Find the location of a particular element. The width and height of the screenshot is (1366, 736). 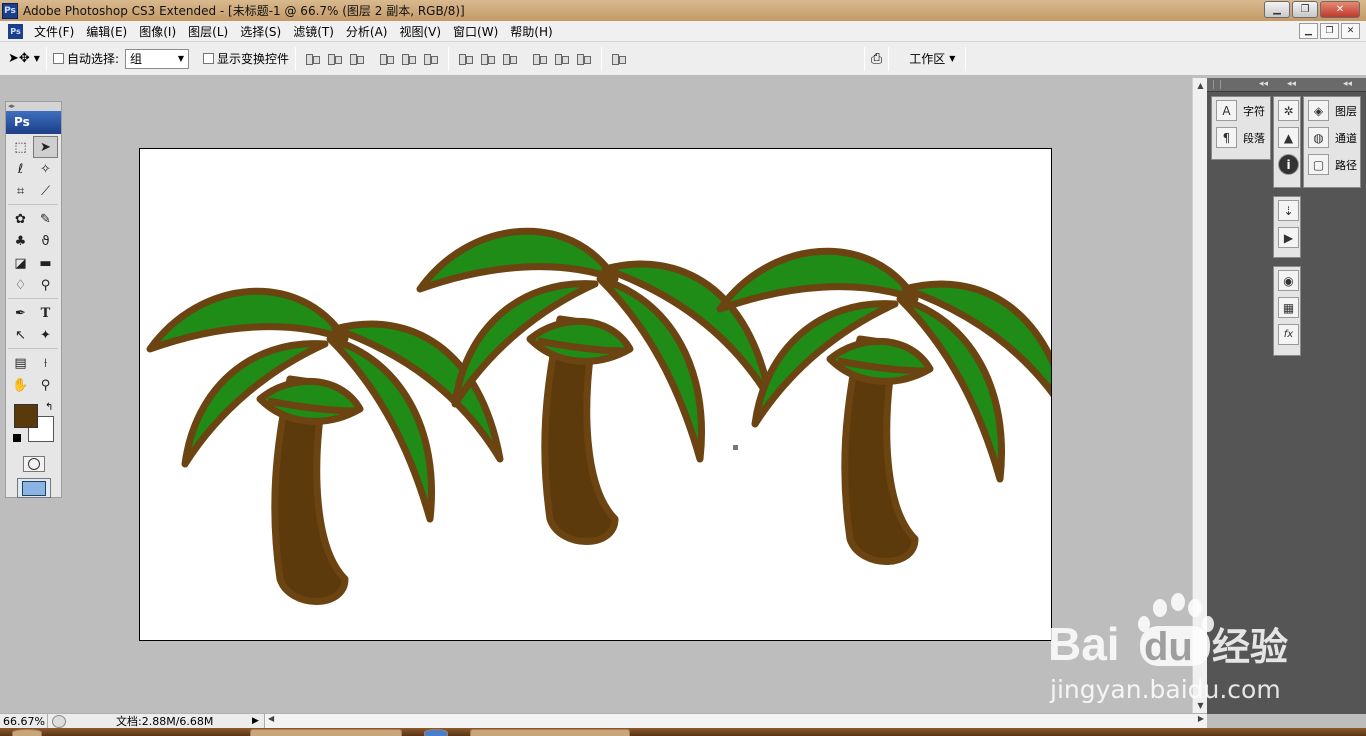

default-colors-icon is located at coordinates (17, 438).